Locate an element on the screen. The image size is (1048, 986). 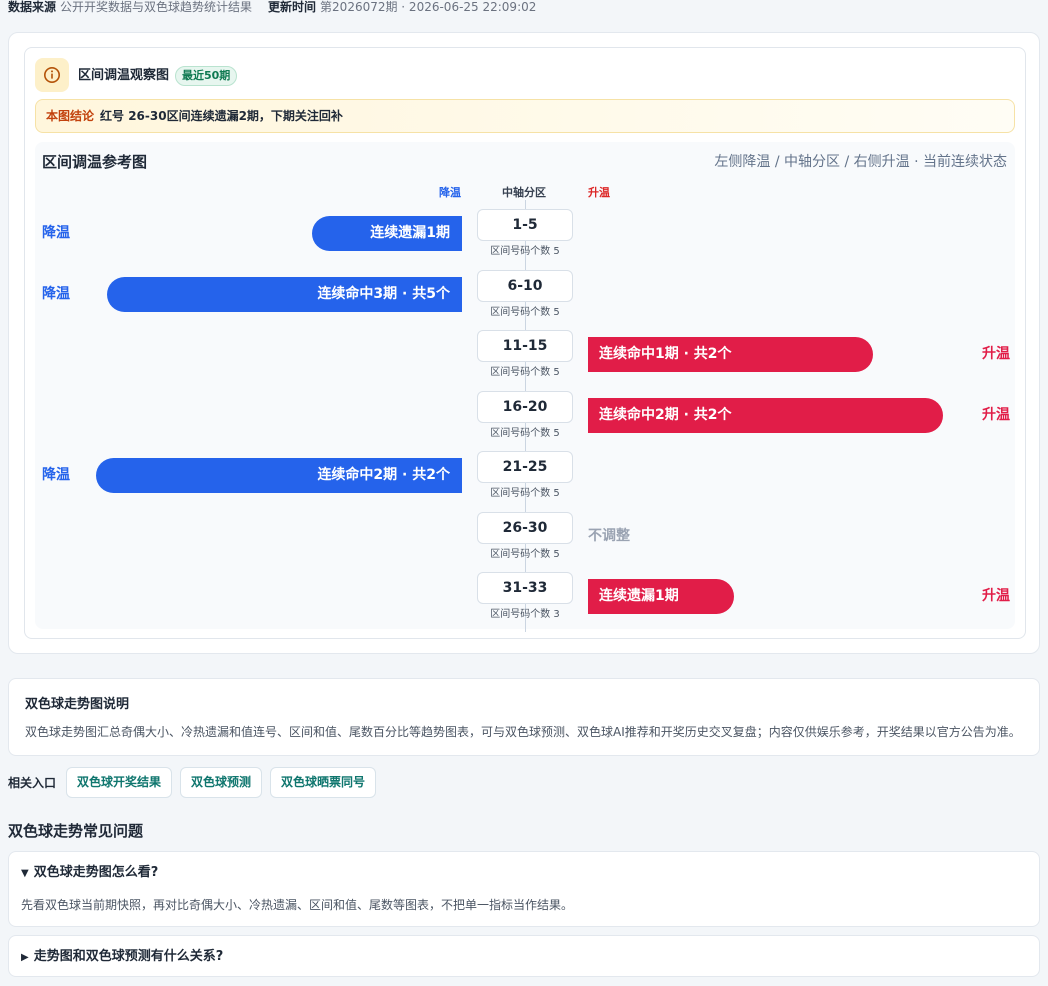
zone-label: 1-5 is located at coordinates (525, 225).